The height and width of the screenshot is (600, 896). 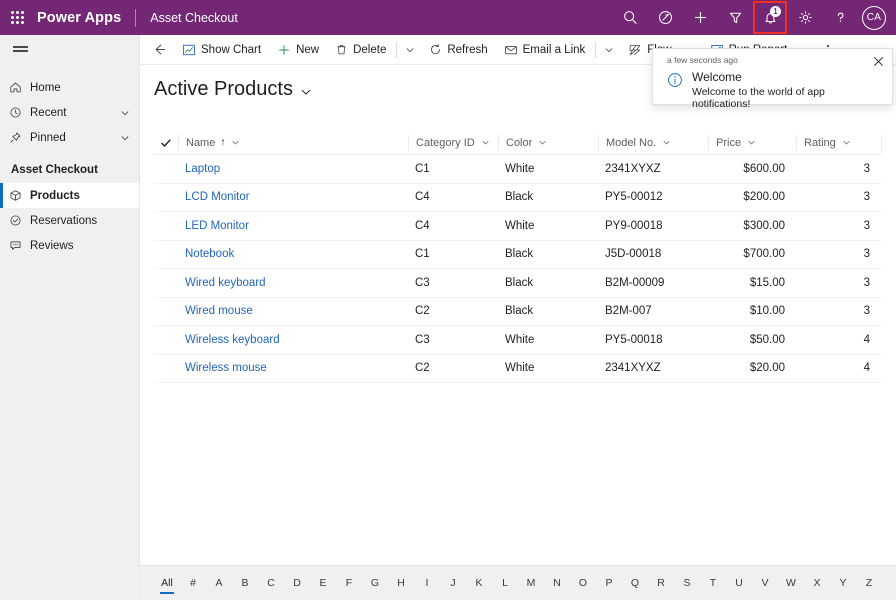 I want to click on alpha-filter-k: K, so click(x=479, y=583).